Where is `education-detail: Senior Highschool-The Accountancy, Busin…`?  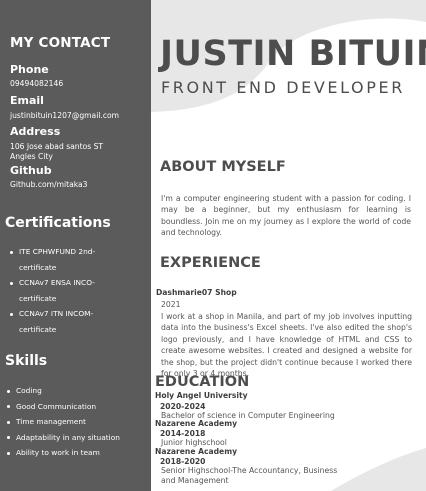 education-detail: Senior Highschool-The Accountancy, Busin… is located at coordinates (249, 470).